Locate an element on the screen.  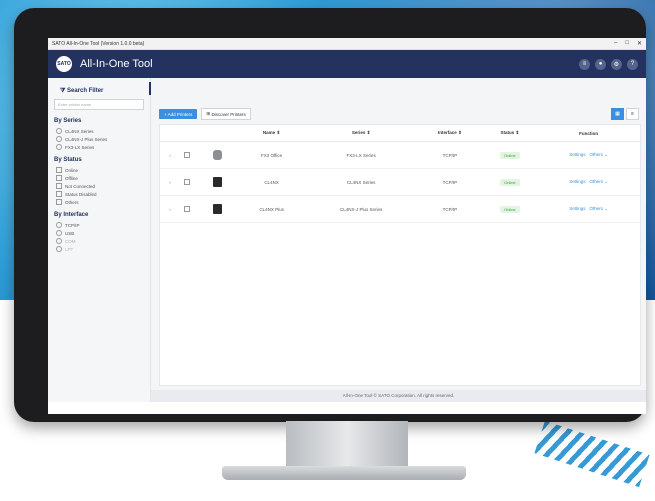
status-filter-item: Status Disabled is located at coordinates (99, 194).